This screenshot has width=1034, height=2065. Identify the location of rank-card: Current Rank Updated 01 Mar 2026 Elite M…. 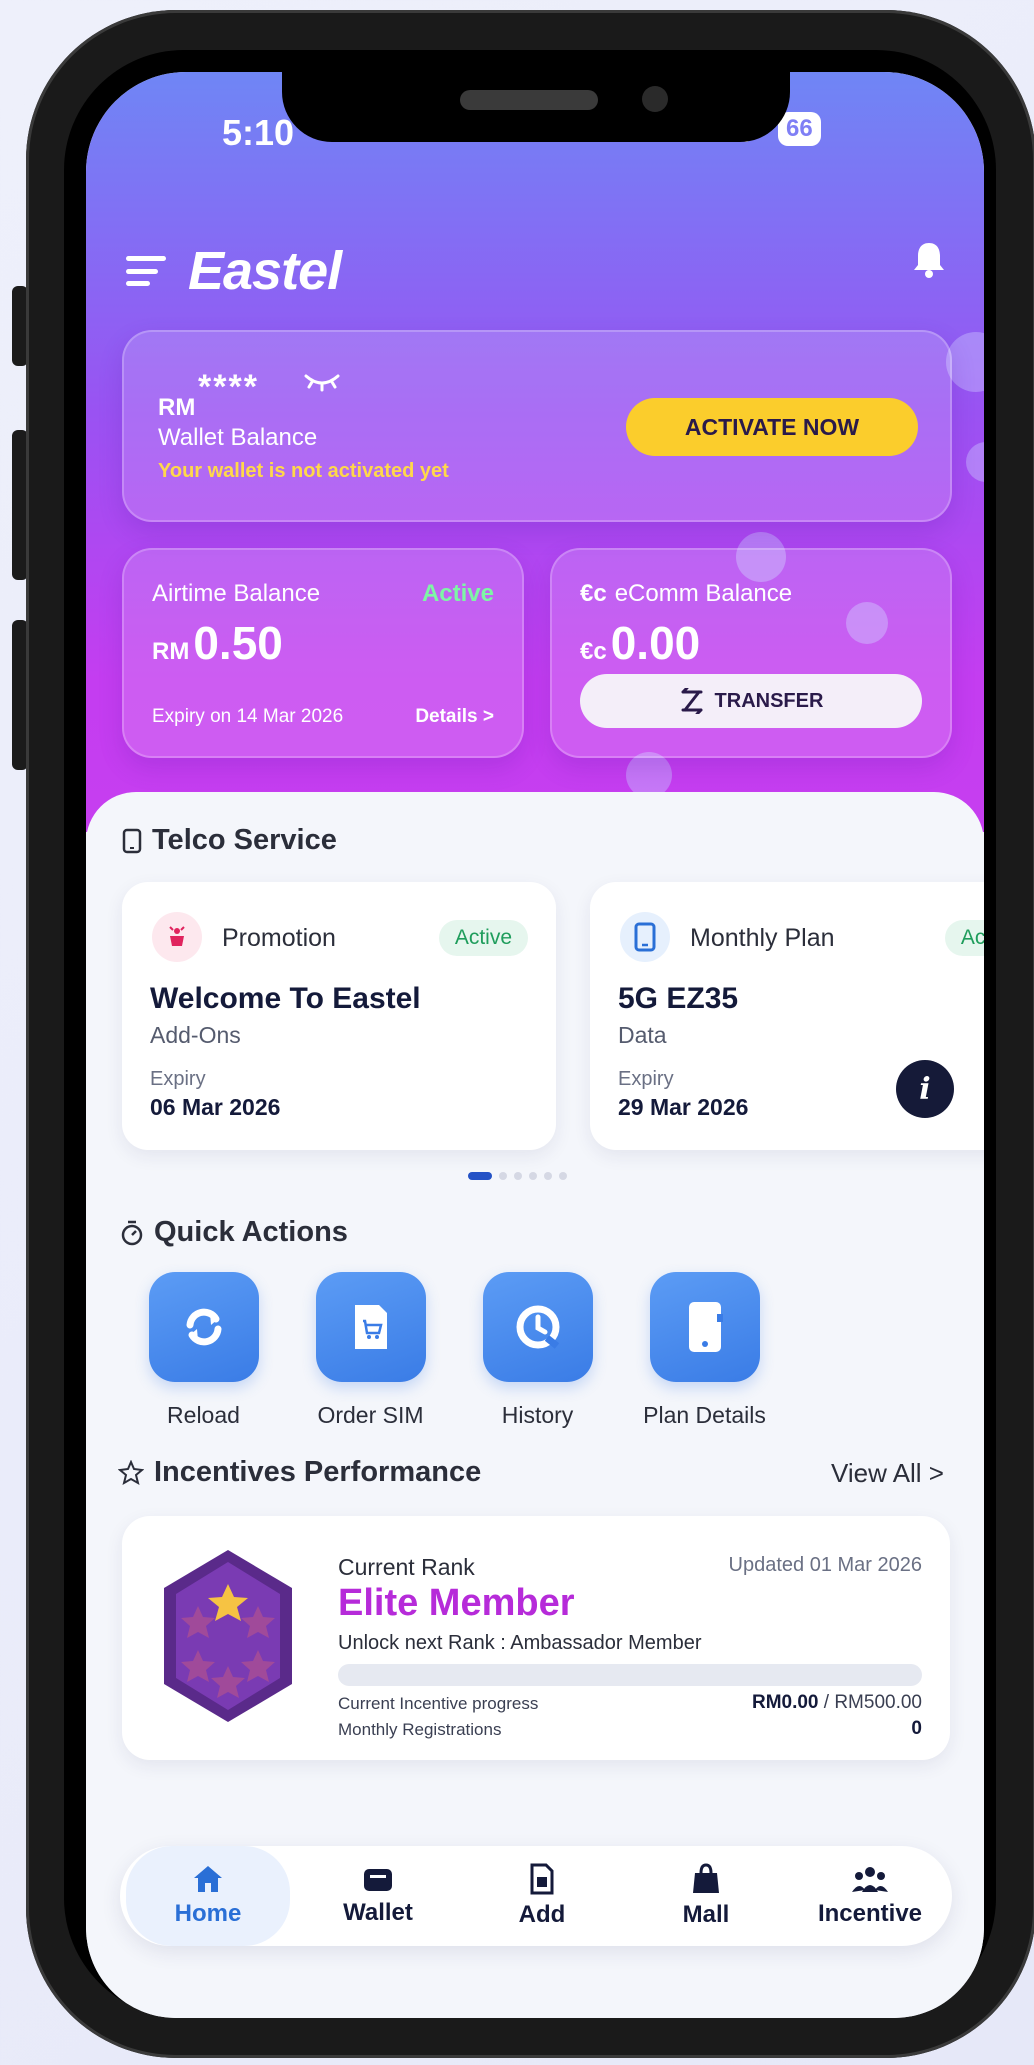
(536, 1638).